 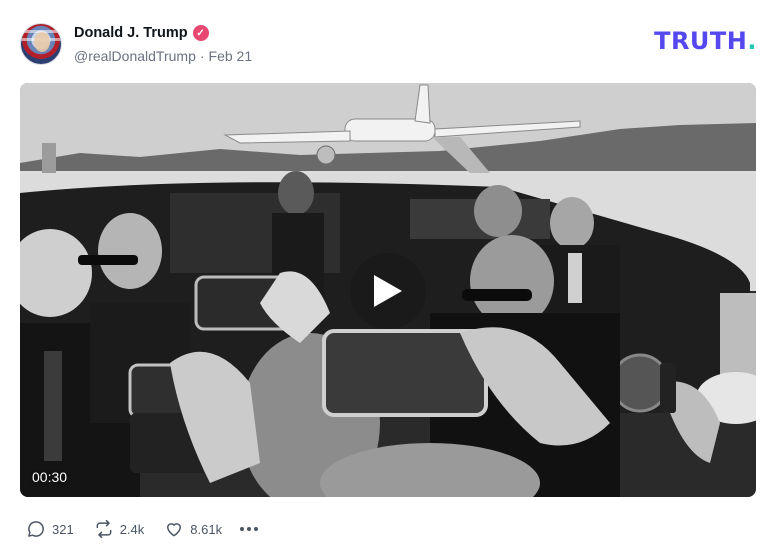 I want to click on retruth-arrows-icon, so click(x=104, y=529).